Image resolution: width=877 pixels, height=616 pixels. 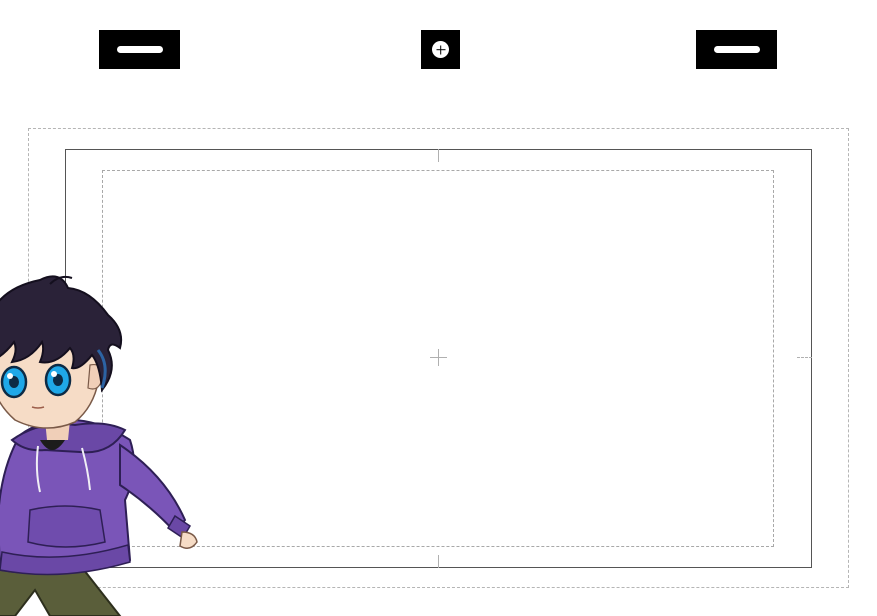 What do you see at coordinates (99, 445) in the screenshot?
I see `mascot-character-illustration` at bounding box center [99, 445].